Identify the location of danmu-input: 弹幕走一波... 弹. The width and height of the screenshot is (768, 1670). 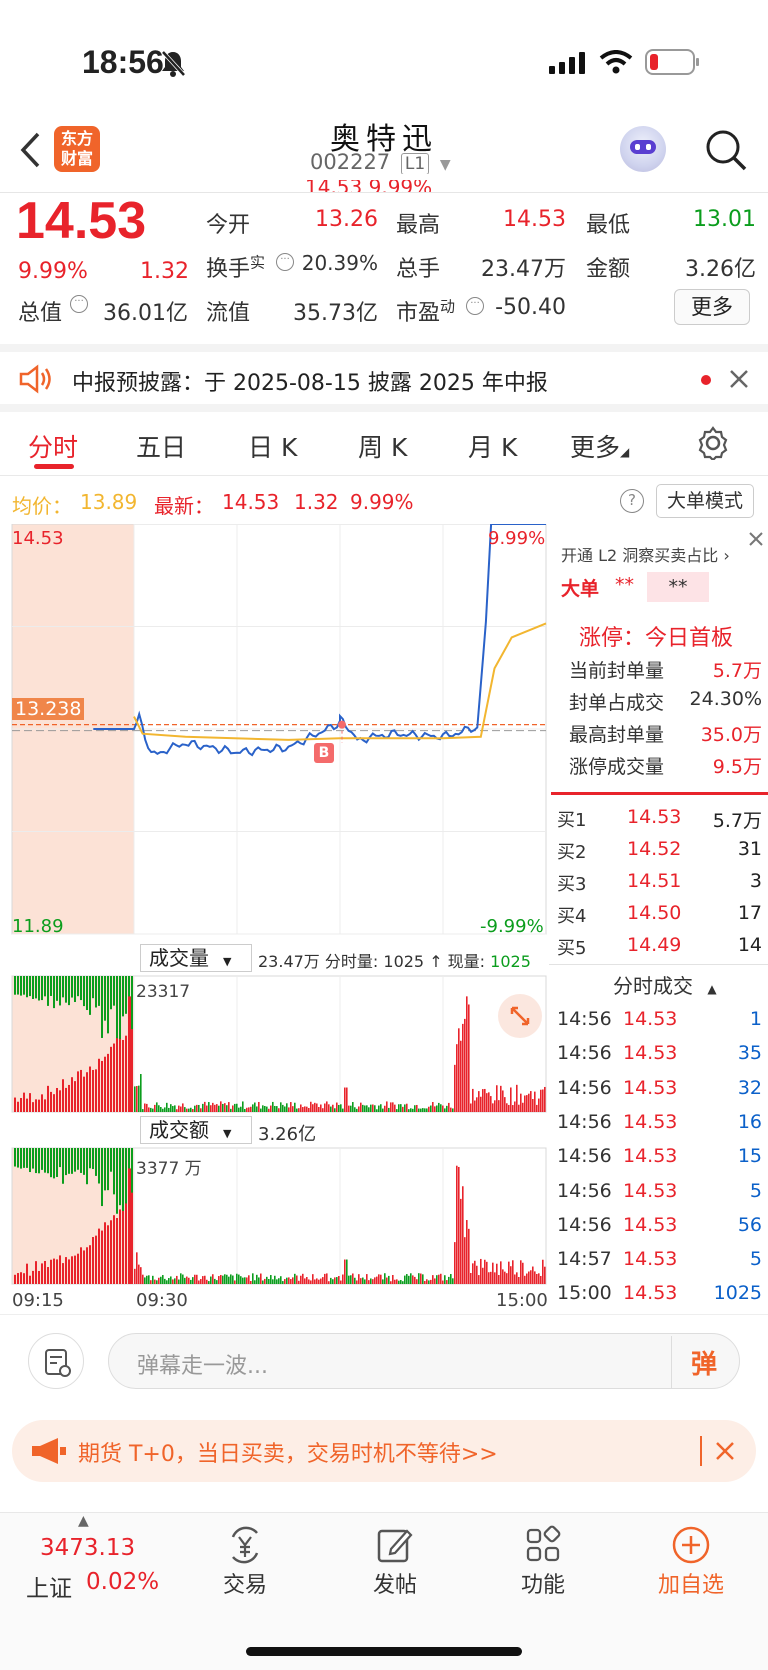
(424, 1361).